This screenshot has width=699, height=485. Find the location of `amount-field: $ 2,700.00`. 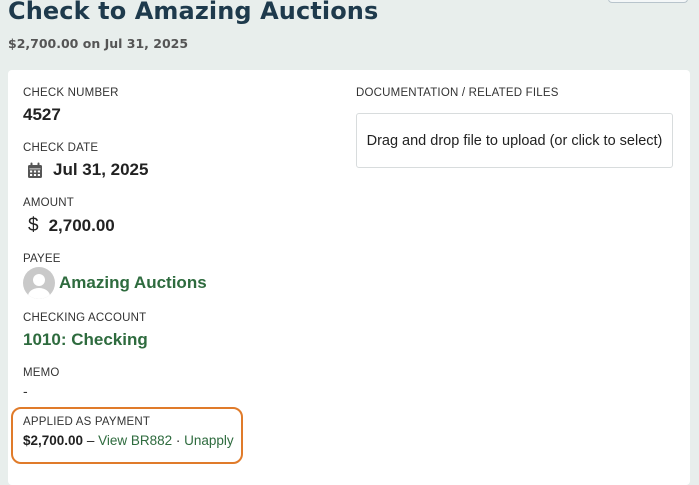

amount-field: $ 2,700.00 is located at coordinates (70, 226).